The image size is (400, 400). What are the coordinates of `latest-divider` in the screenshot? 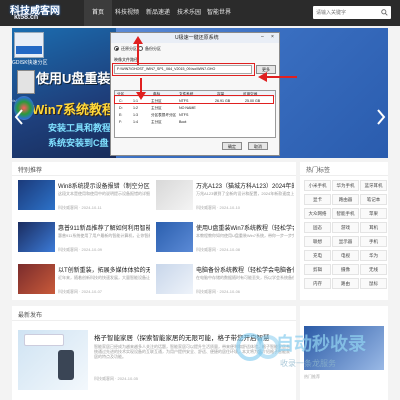 It's located at (154, 320).